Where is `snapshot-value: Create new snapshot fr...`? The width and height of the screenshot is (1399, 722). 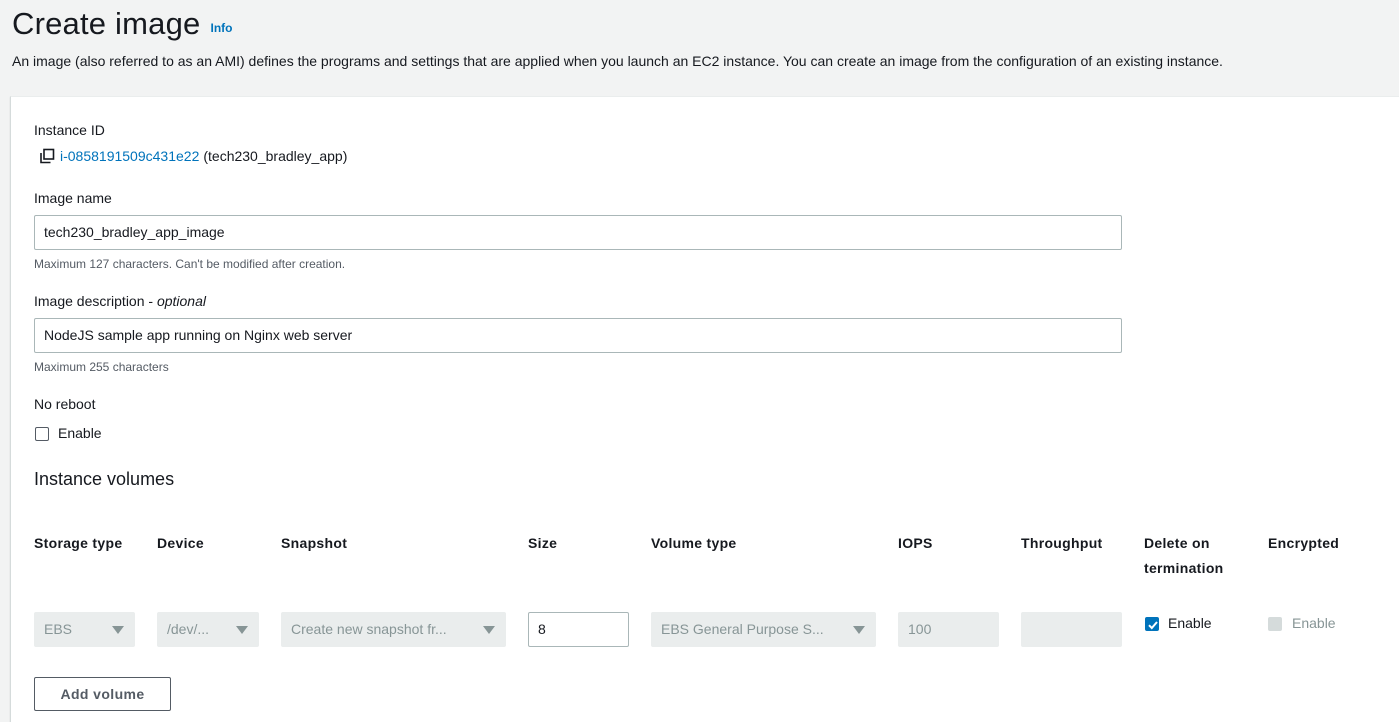
snapshot-value: Create new snapshot fr... is located at coordinates (369, 629).